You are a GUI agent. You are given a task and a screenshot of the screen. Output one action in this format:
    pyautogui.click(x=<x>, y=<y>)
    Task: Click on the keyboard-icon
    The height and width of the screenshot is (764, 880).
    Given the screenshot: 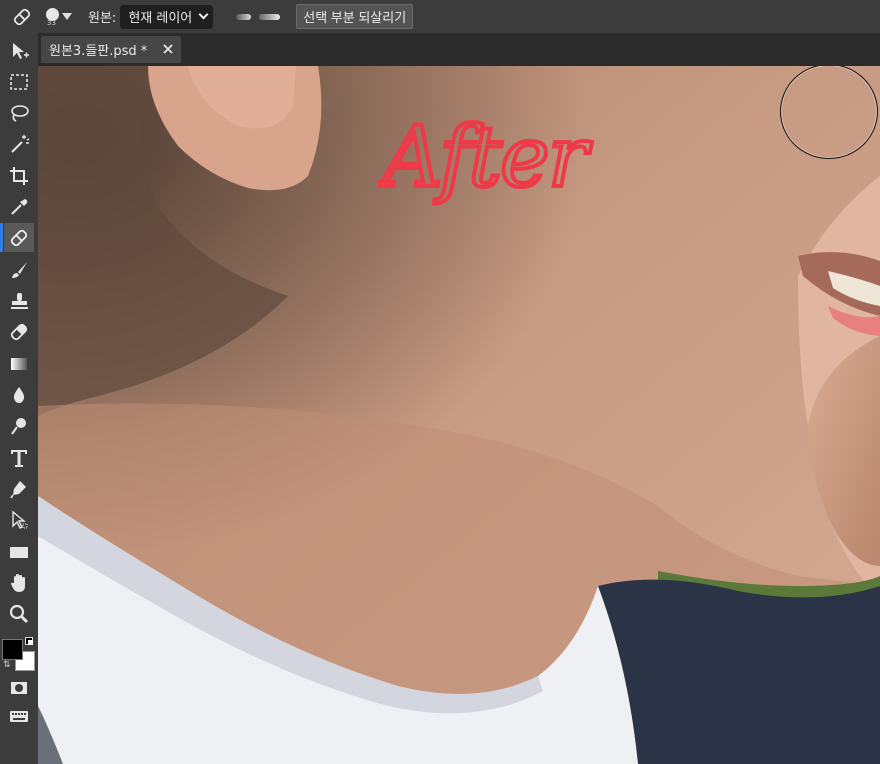 What is the action you would take?
    pyautogui.click(x=19, y=716)
    